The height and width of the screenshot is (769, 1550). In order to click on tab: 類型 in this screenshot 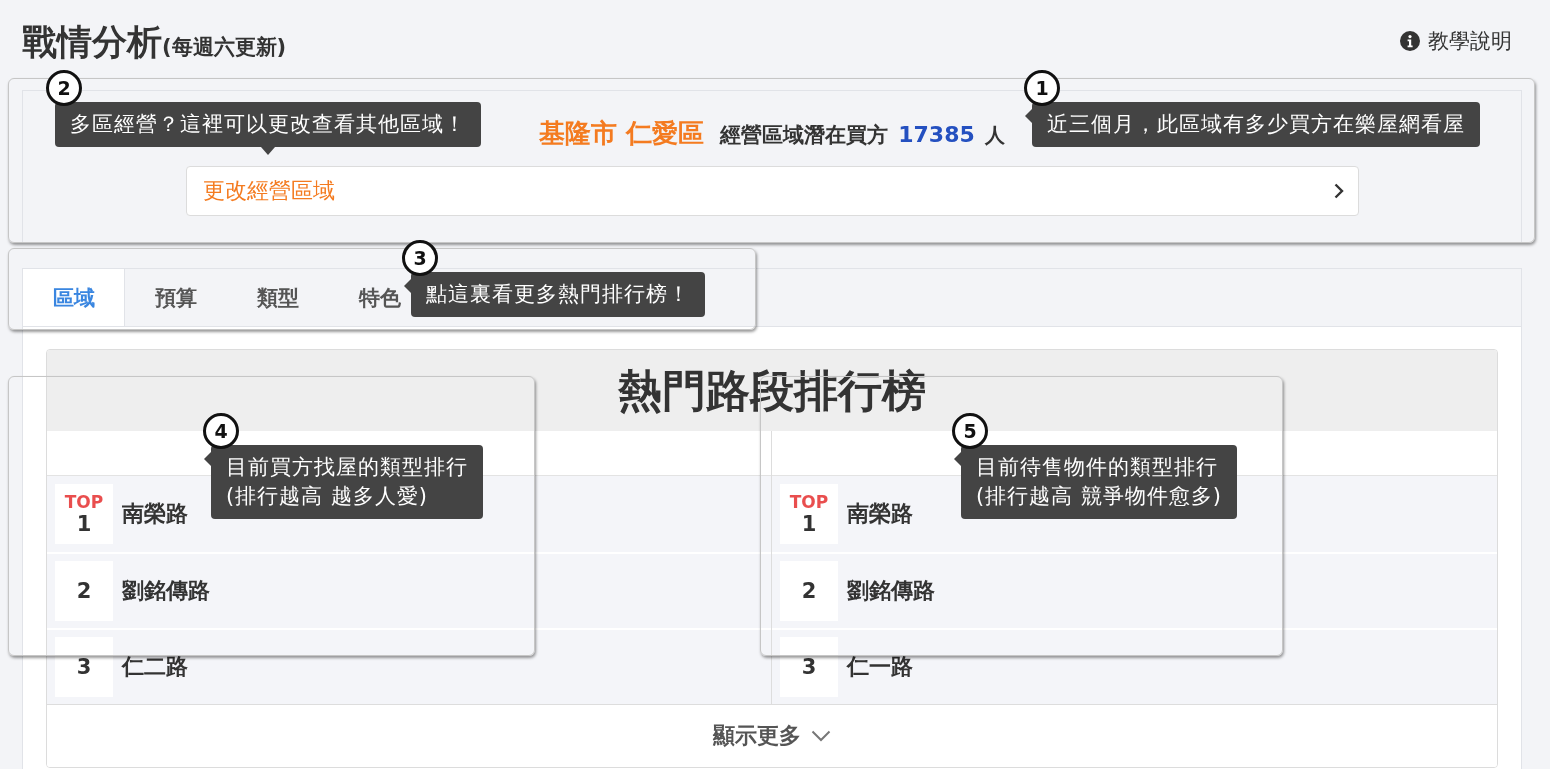, I will do `click(278, 297)`.